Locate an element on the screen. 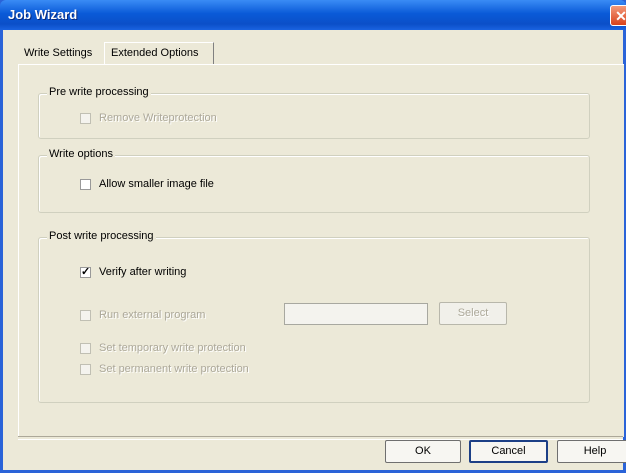 This screenshot has height=473, width=626. temporary-write-protection-checkbox: Set temporary write protection is located at coordinates (163, 348).